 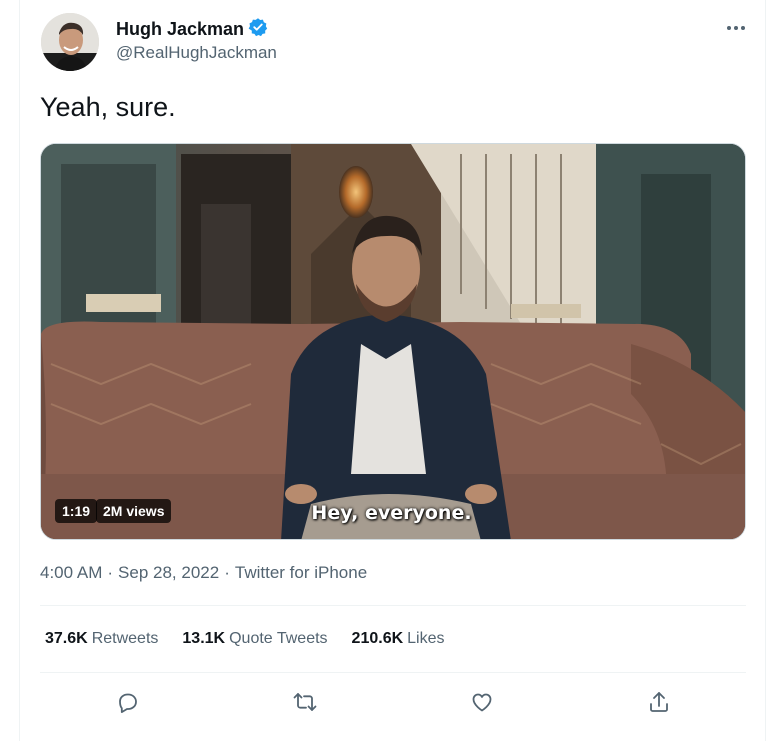 What do you see at coordinates (765, 370) in the screenshot?
I see `right-border` at bounding box center [765, 370].